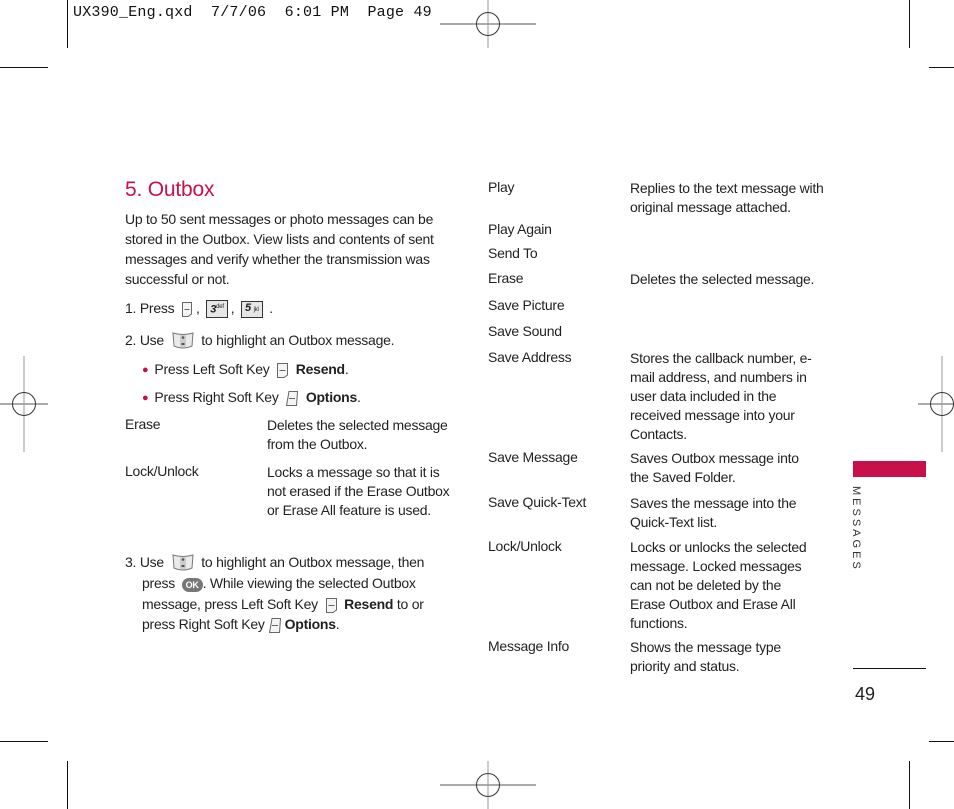 The image size is (954, 809). I want to click on chapter-tab-marker, so click(889, 469).